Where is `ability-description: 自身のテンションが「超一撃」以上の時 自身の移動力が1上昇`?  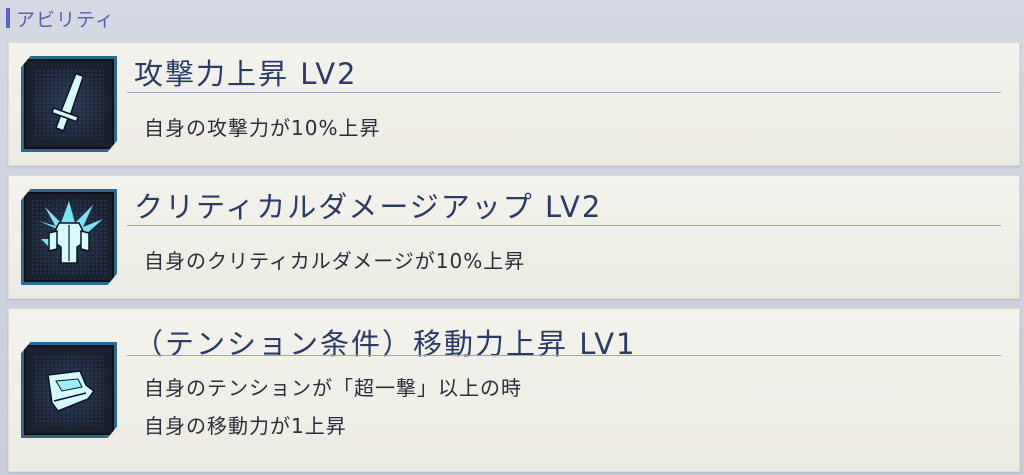 ability-description: 自身のテンションが「超一撃」以上の時 自身の移動力が1上昇 is located at coordinates (333, 407).